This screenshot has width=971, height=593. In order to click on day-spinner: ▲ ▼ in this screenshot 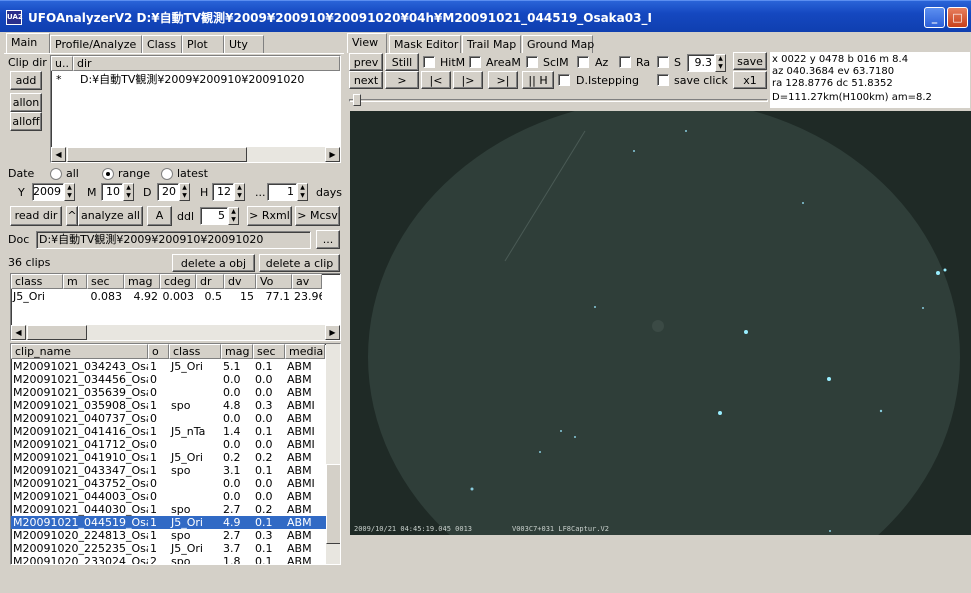, I will do `click(184, 192)`.